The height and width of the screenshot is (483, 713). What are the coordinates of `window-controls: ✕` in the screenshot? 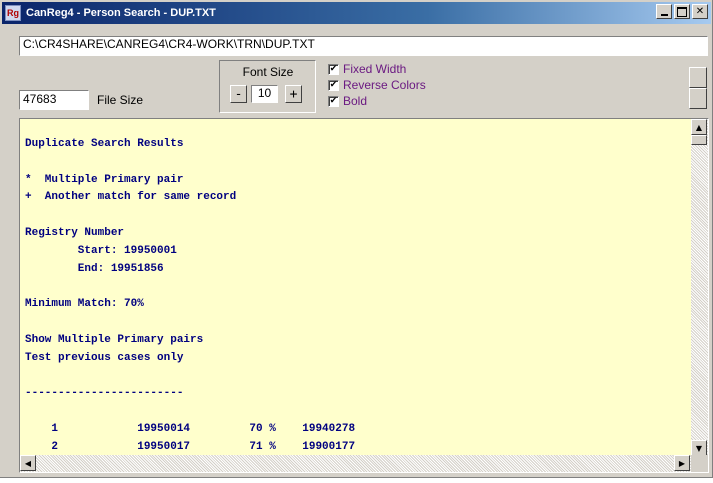 It's located at (681, 11).